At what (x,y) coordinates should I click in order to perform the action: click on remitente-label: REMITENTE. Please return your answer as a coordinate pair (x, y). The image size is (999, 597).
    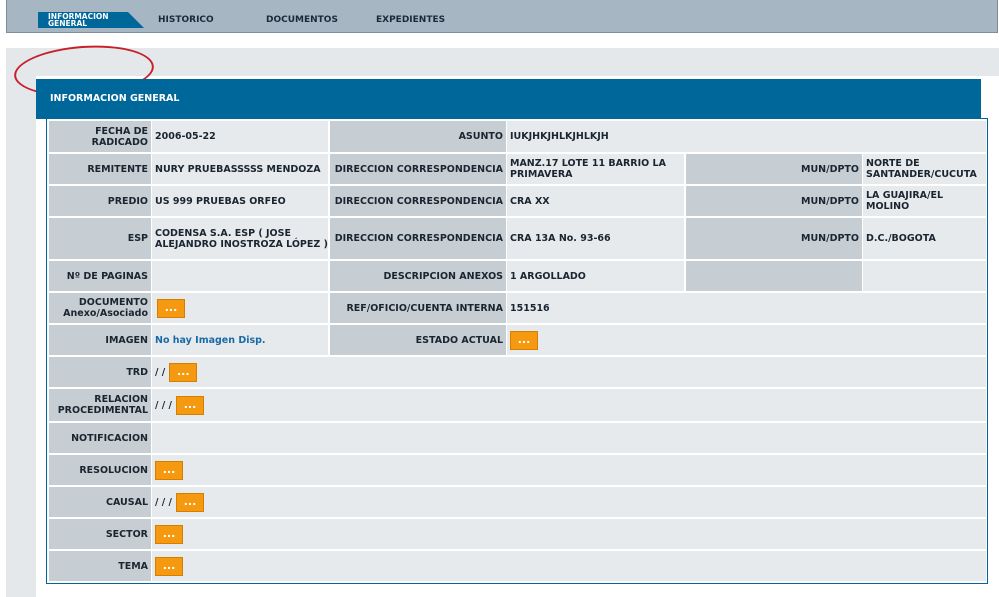
    Looking at the image, I should click on (100, 169).